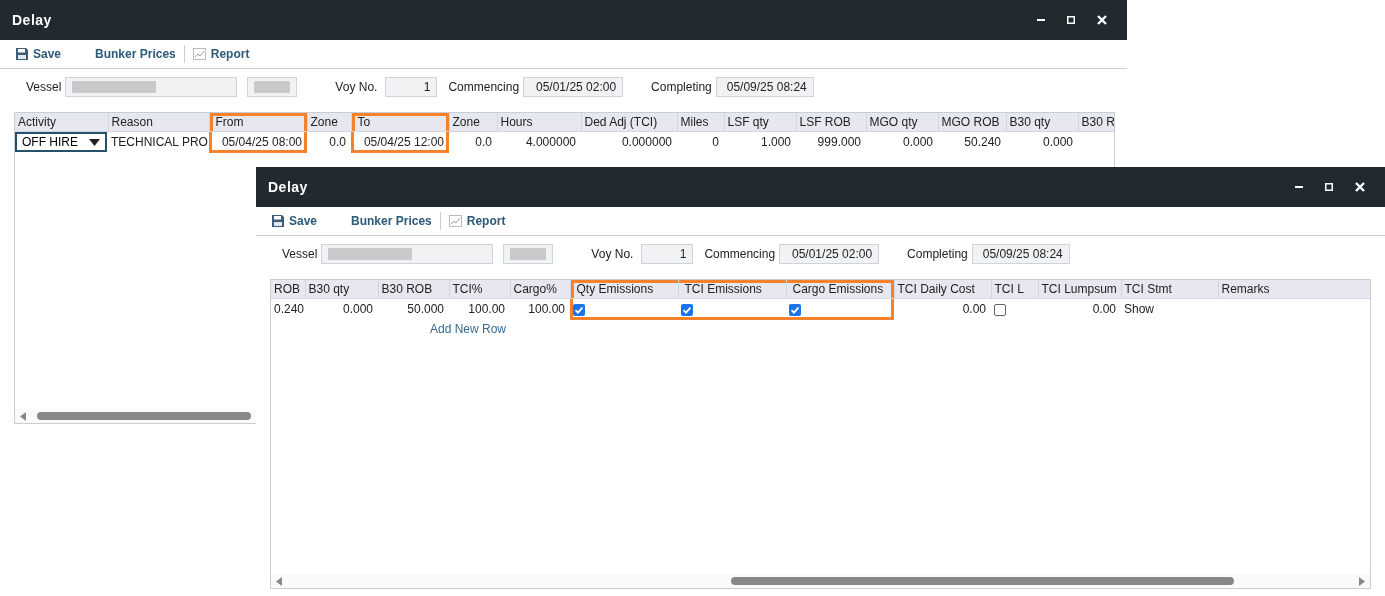 Image resolution: width=1385 pixels, height=596 pixels. Describe the element at coordinates (403, 142) in the screenshot. I see `table-cell: 05/04/25 12:00` at that location.